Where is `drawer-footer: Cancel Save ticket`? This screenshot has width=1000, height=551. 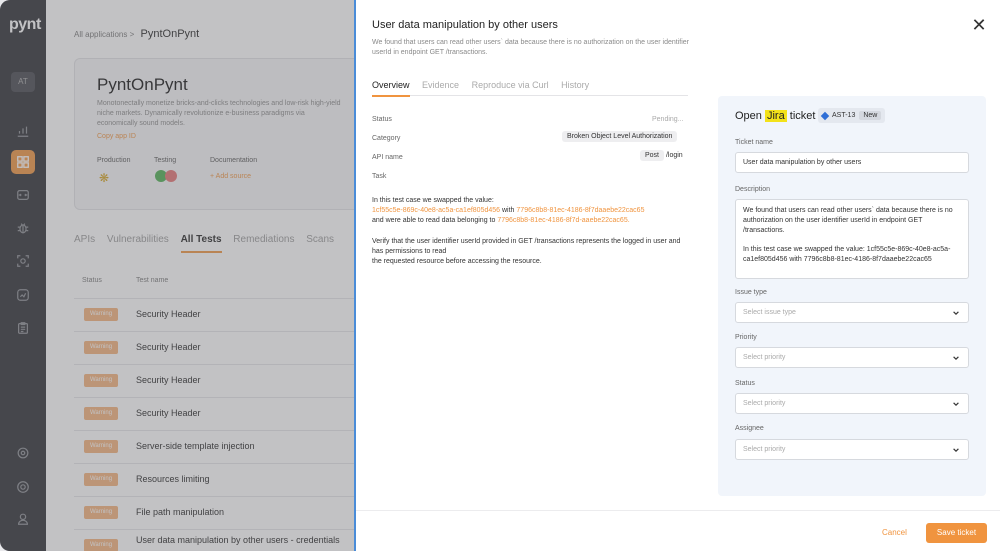
drawer-footer: Cancel Save ticket is located at coordinates (678, 530).